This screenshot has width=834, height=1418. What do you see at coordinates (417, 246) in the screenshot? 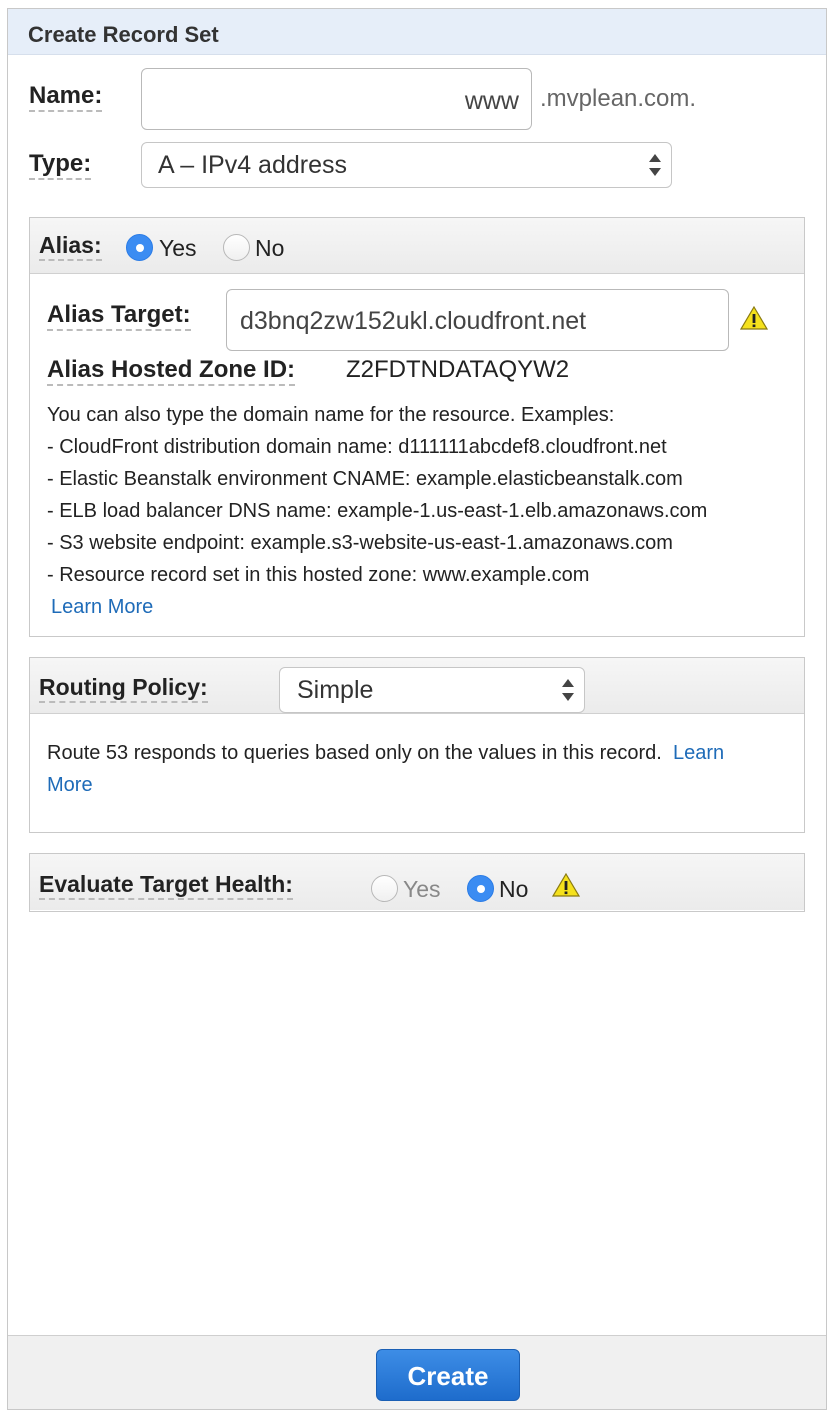
I see `alias-section-header: Alias: Yes No` at bounding box center [417, 246].